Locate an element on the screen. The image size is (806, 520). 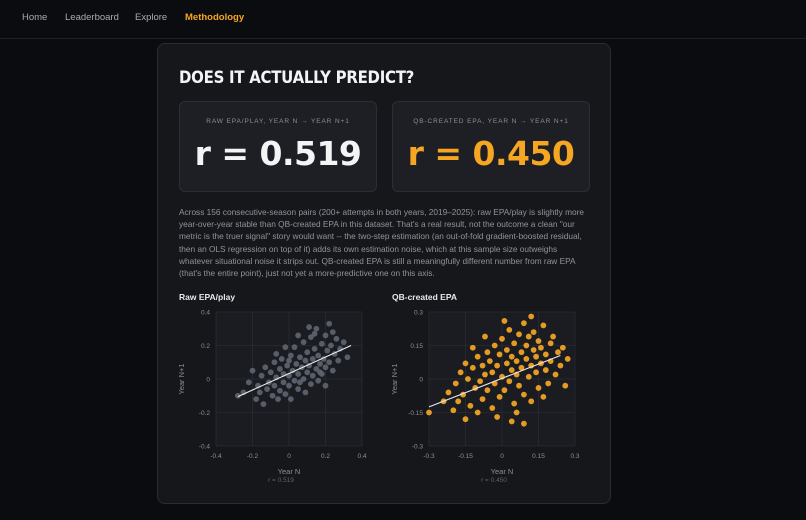
x-tick-label: 0.15 is located at coordinates (538, 456).